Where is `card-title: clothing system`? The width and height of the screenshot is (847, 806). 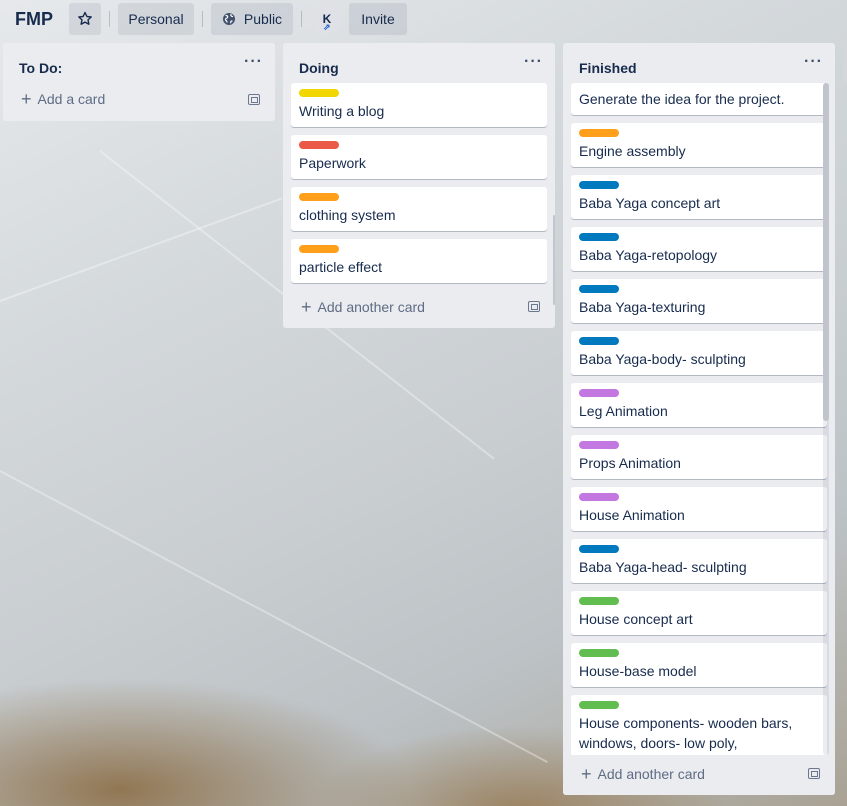
card-title: clothing system is located at coordinates (347, 215).